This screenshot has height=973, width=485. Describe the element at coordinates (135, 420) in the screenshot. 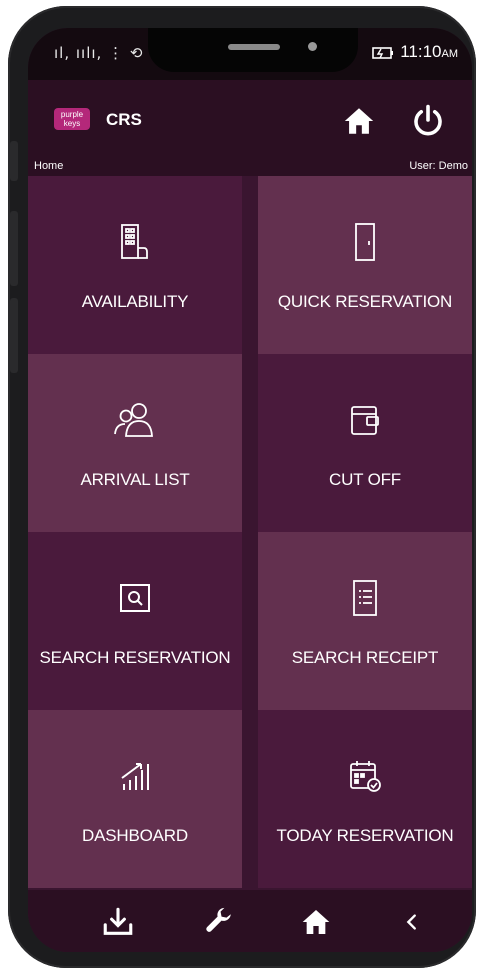

I see `users-icon` at that location.